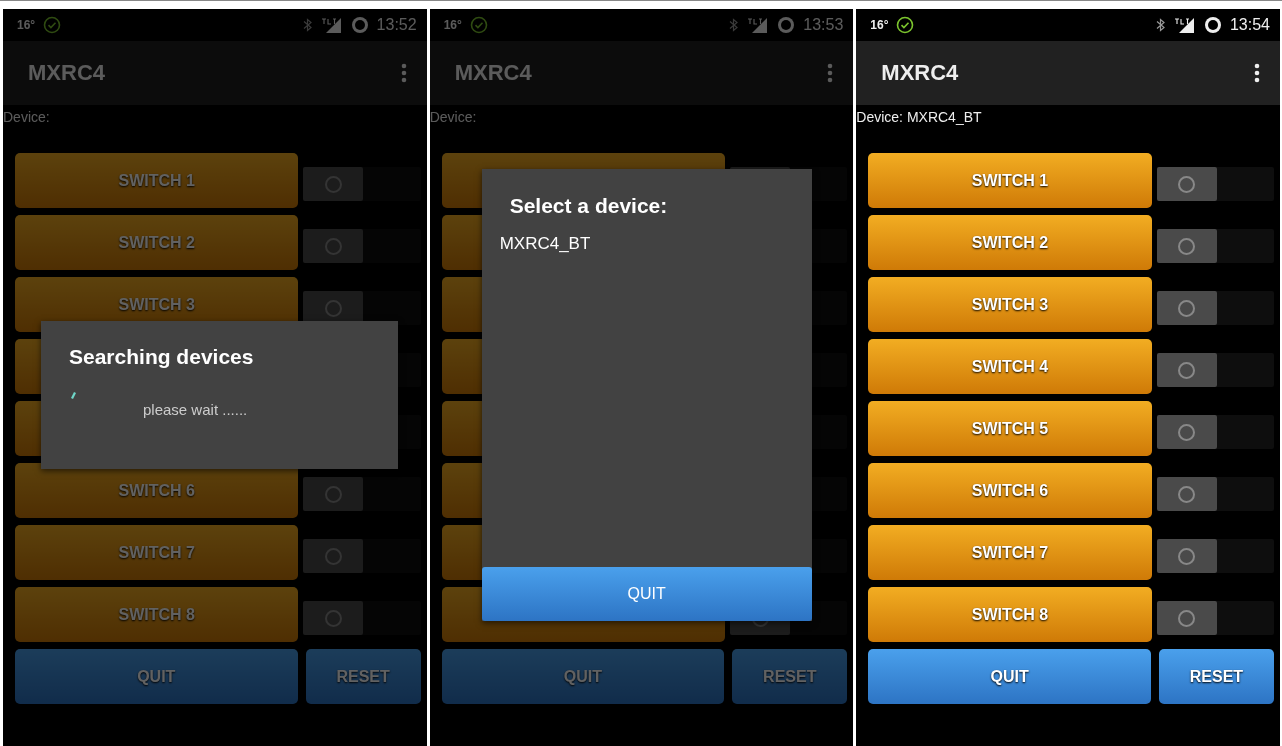 The height and width of the screenshot is (746, 1282). I want to click on menu-icon, so click(1257, 73).